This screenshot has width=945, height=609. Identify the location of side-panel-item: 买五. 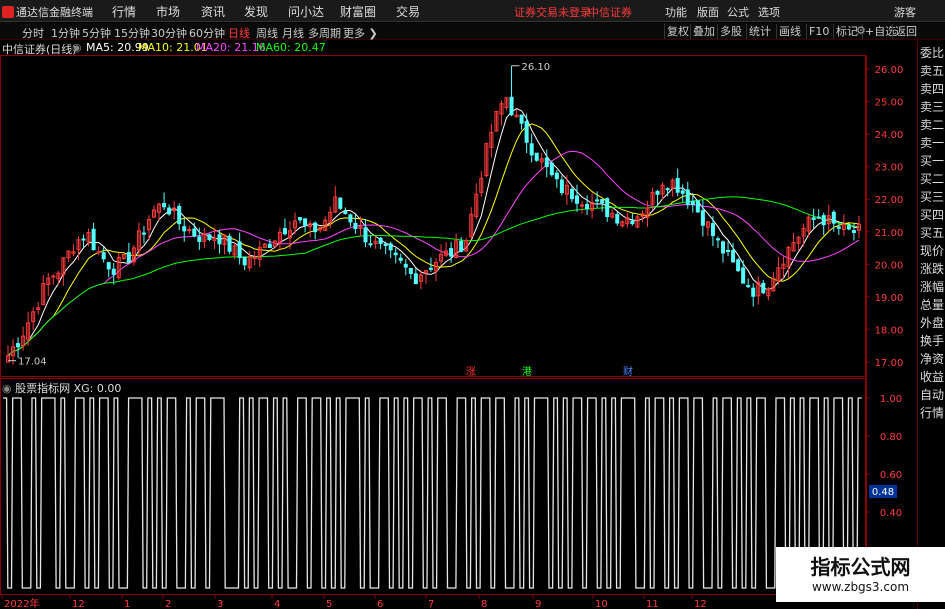
(932, 232).